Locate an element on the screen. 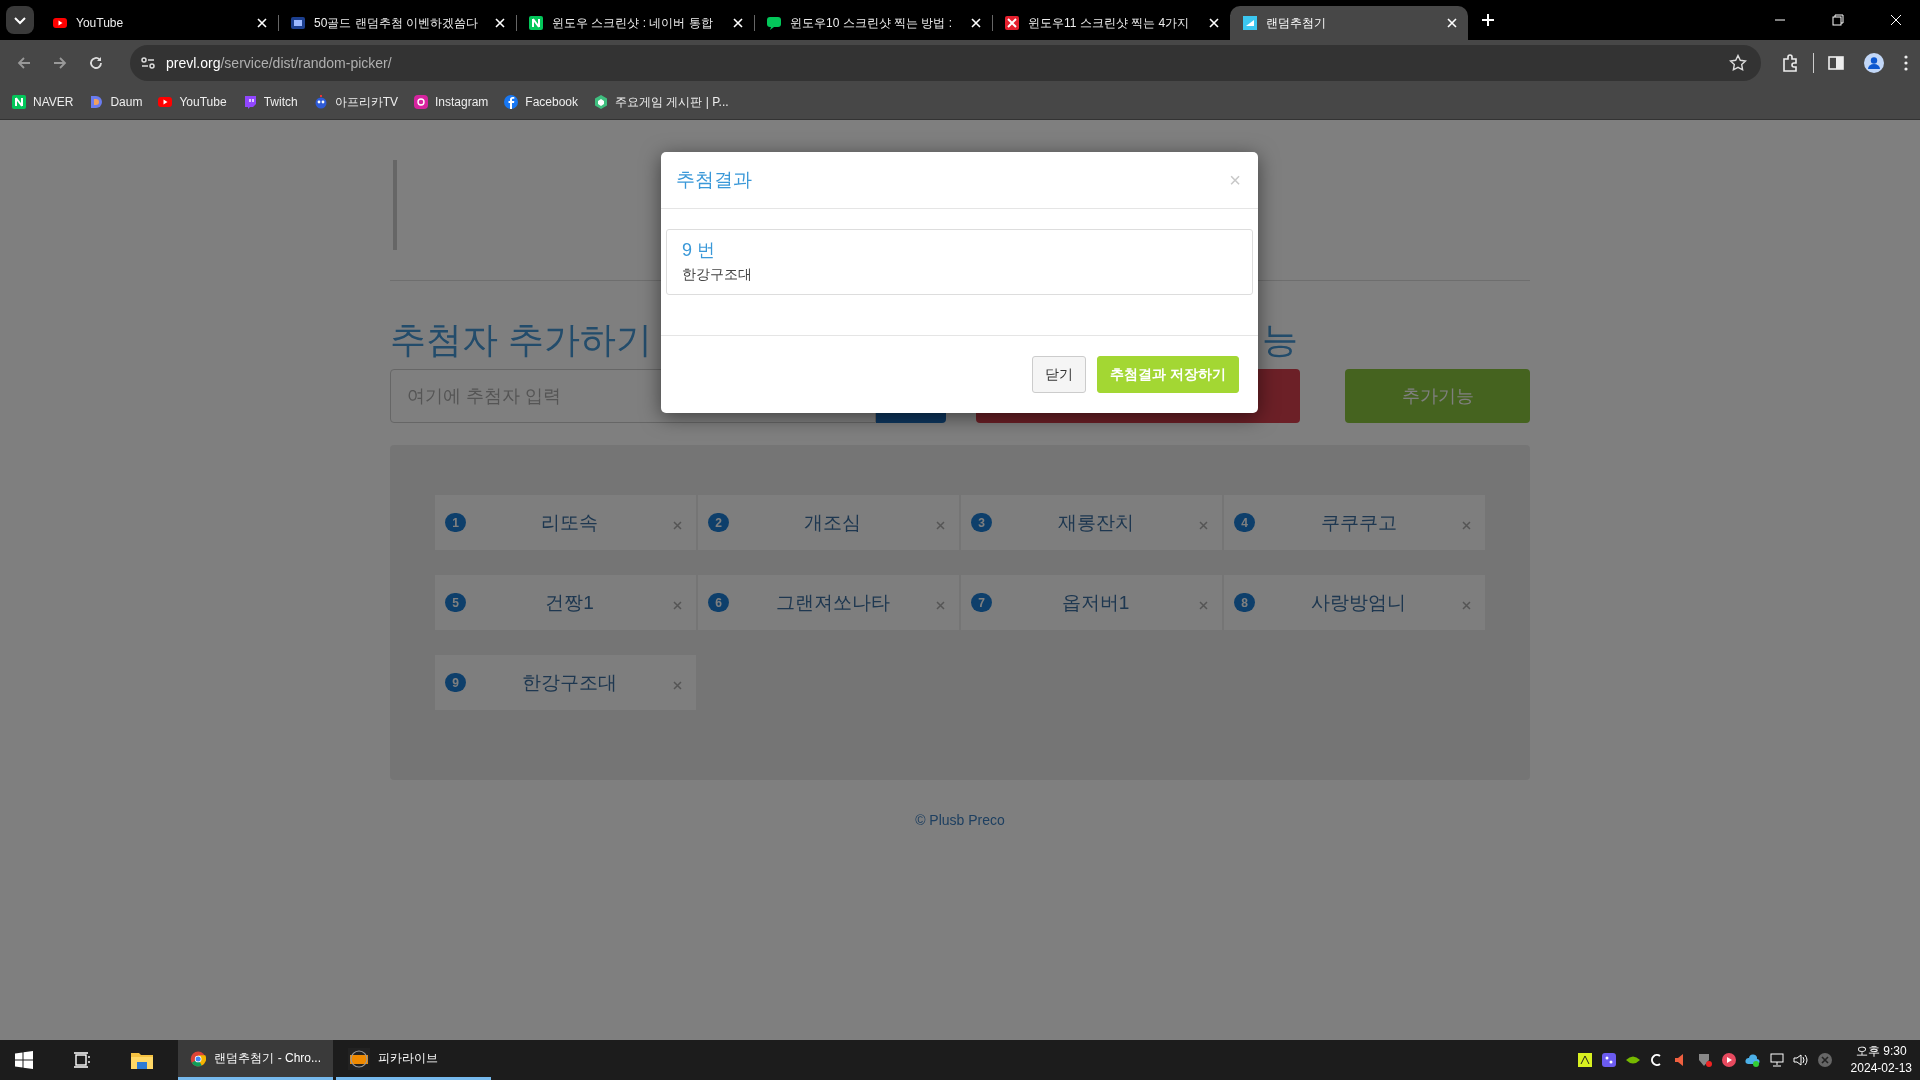 Image resolution: width=1920 pixels, height=1080 pixels. bookmark: 아프리카TV is located at coordinates (355, 102).